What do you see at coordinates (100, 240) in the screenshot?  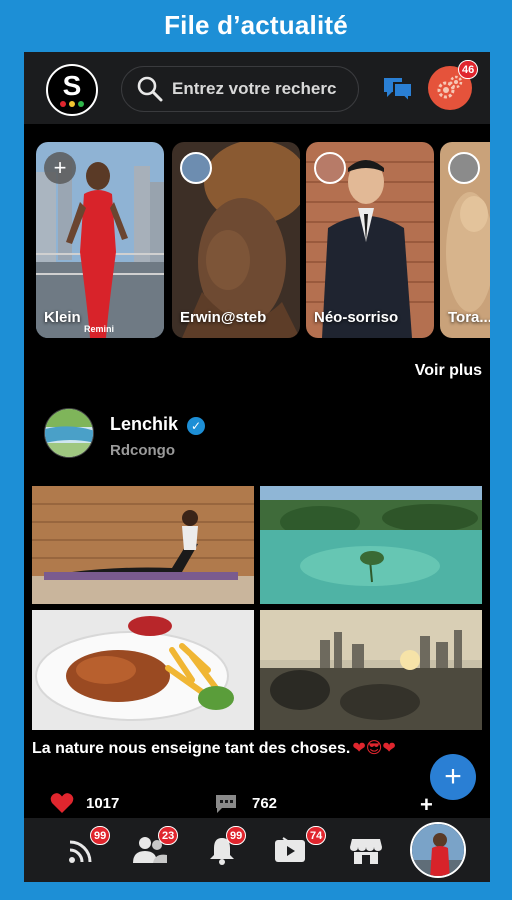 I see `story-card: + Klein Remini` at bounding box center [100, 240].